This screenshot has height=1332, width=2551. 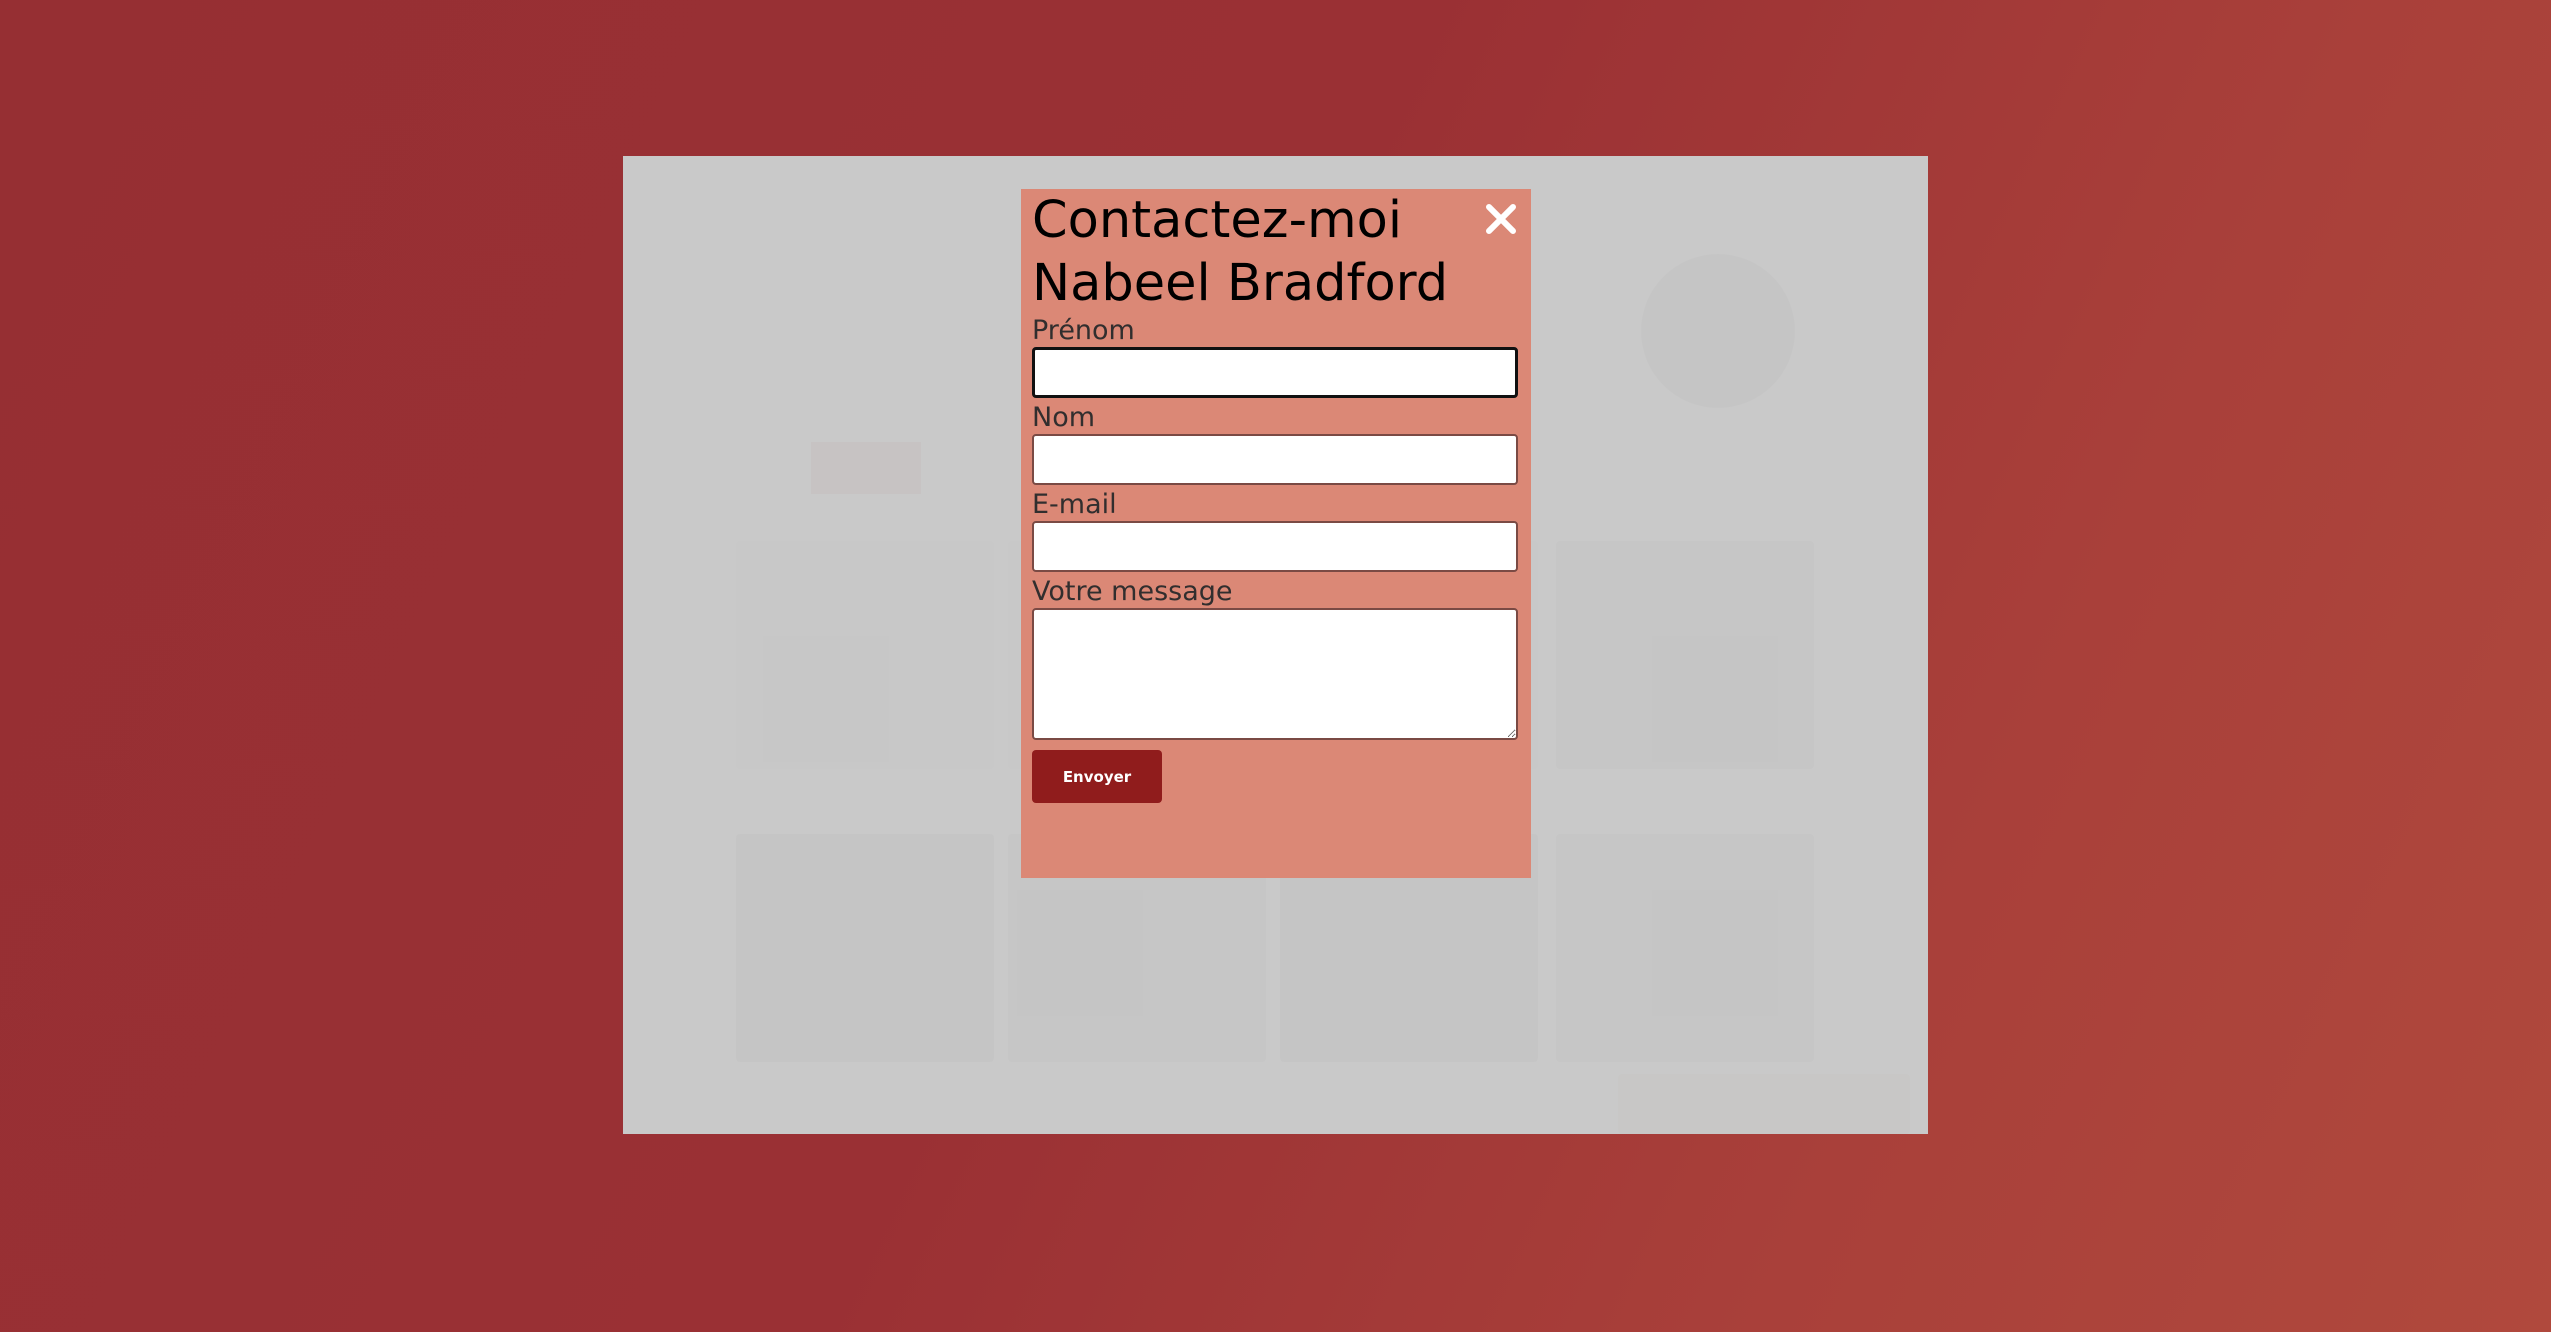 What do you see at coordinates (1083, 330) in the screenshot?
I see `first-name-label: Prénom` at bounding box center [1083, 330].